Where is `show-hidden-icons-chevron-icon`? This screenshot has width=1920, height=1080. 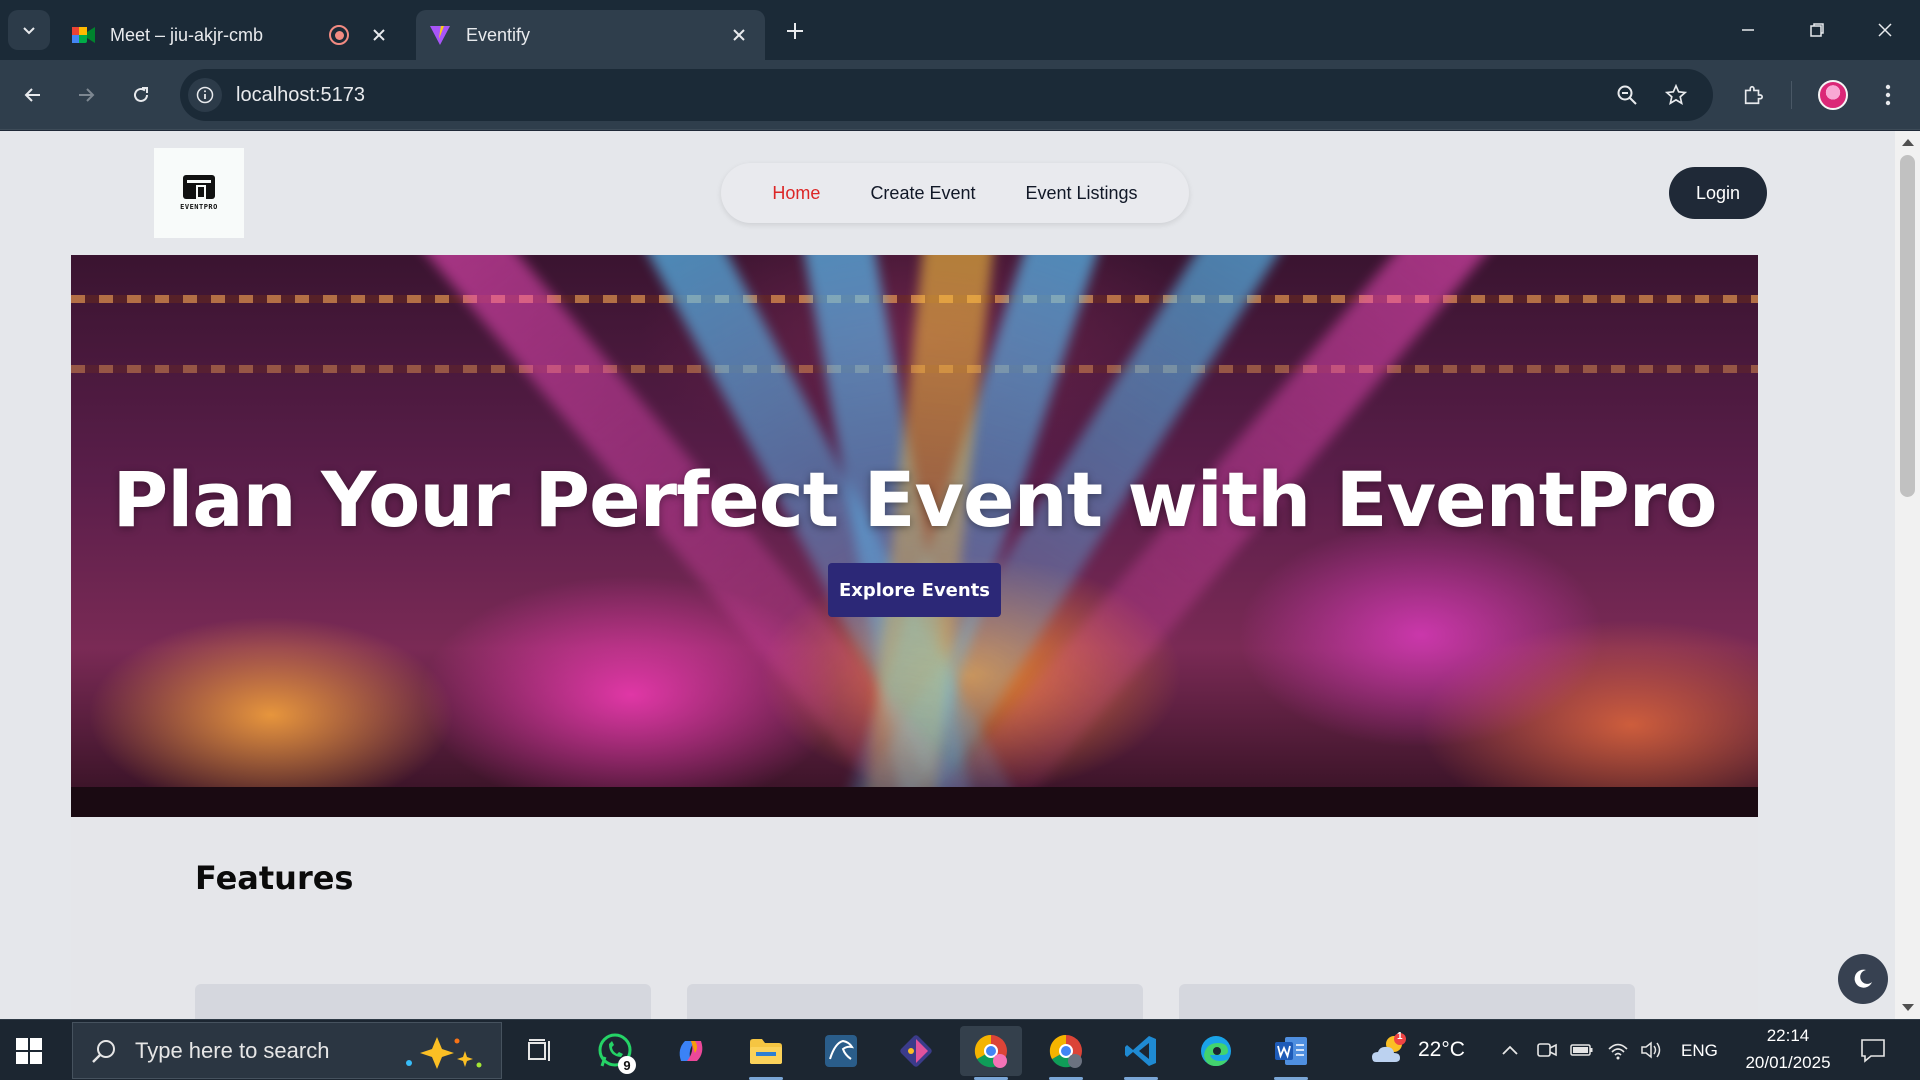
show-hidden-icons-chevron-icon is located at coordinates (1510, 1050).